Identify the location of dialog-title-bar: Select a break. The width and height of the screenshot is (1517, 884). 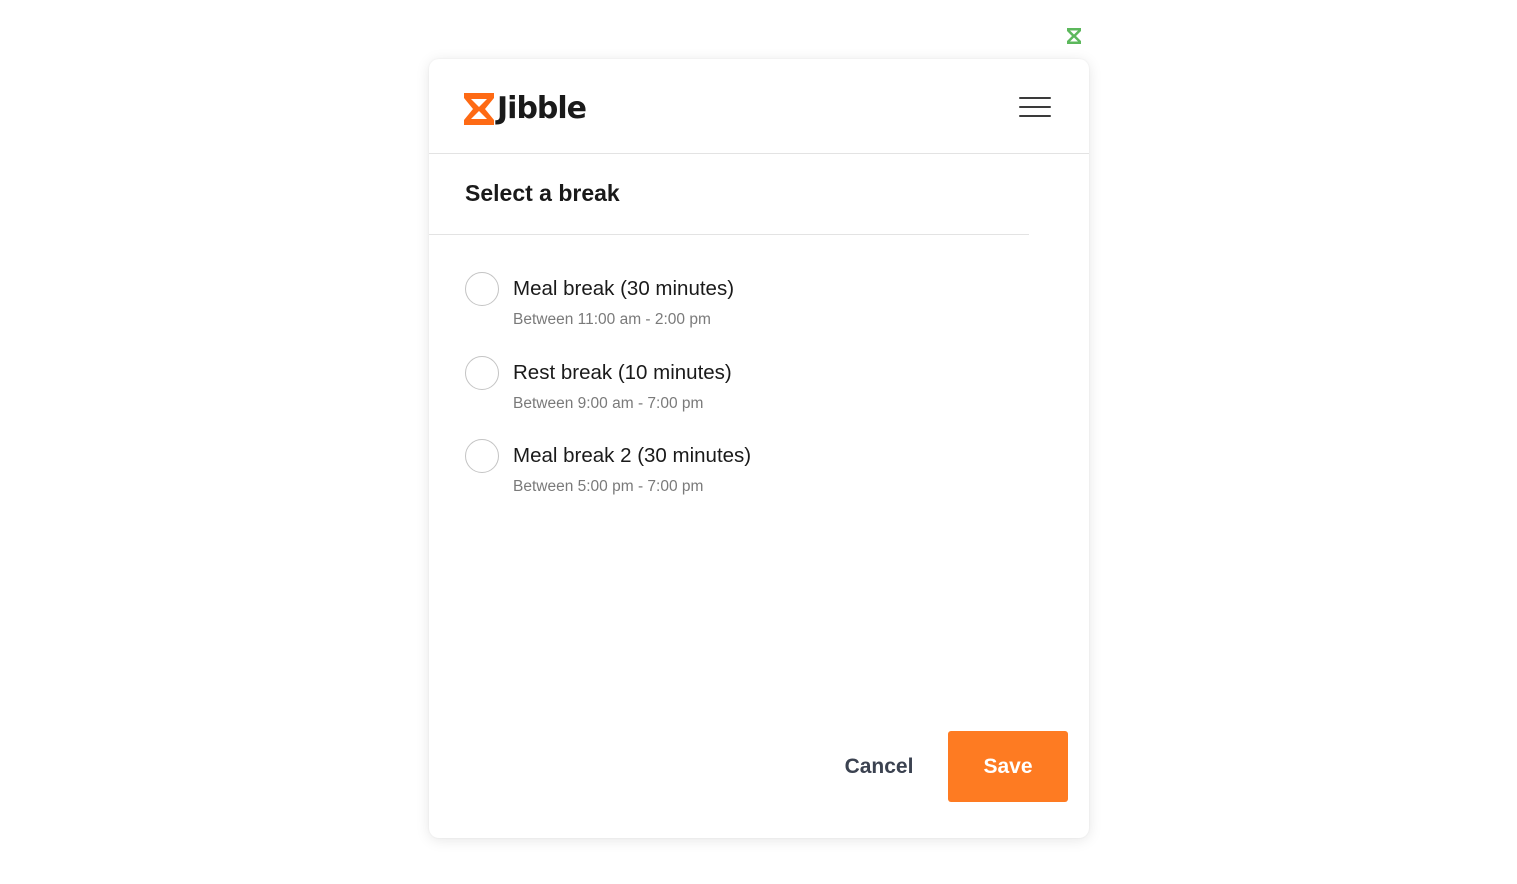
(729, 194).